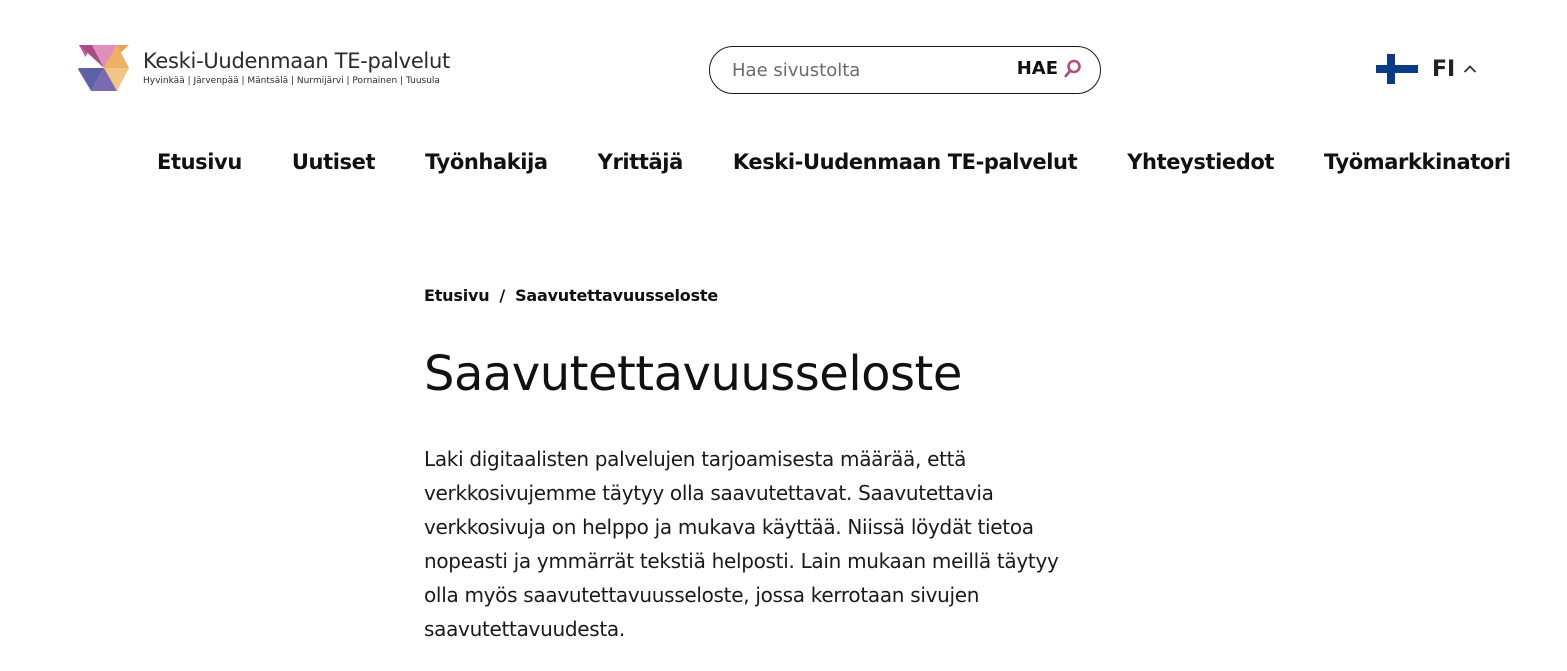 The image size is (1567, 671). What do you see at coordinates (1397, 69) in the screenshot?
I see `finland-flag-icon` at bounding box center [1397, 69].